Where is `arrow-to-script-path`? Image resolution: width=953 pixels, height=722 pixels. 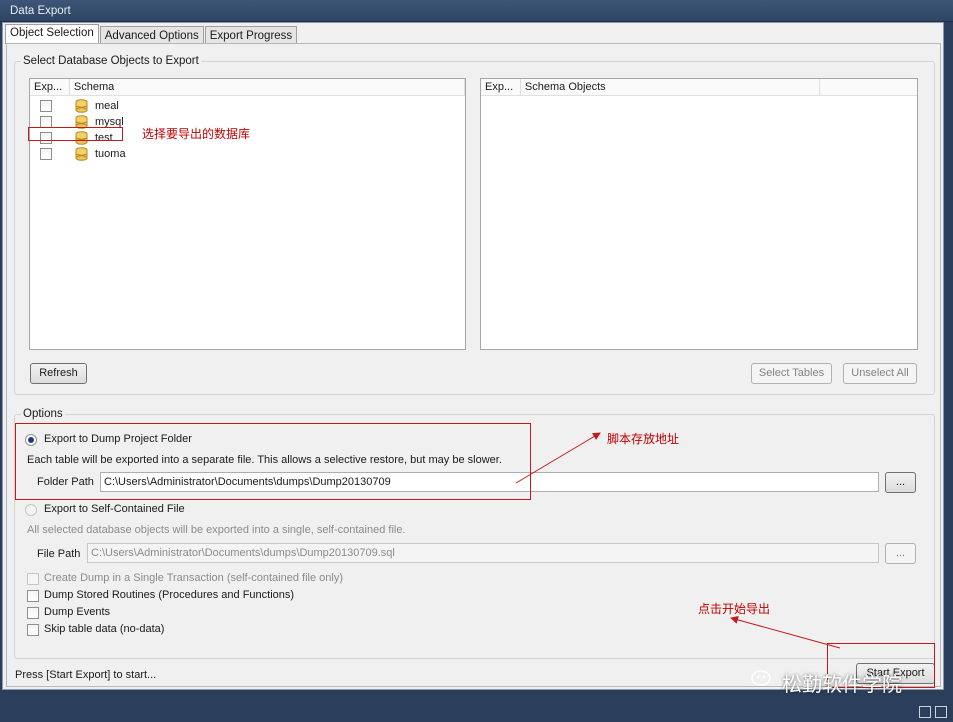 arrow-to-script-path is located at coordinates (558, 458).